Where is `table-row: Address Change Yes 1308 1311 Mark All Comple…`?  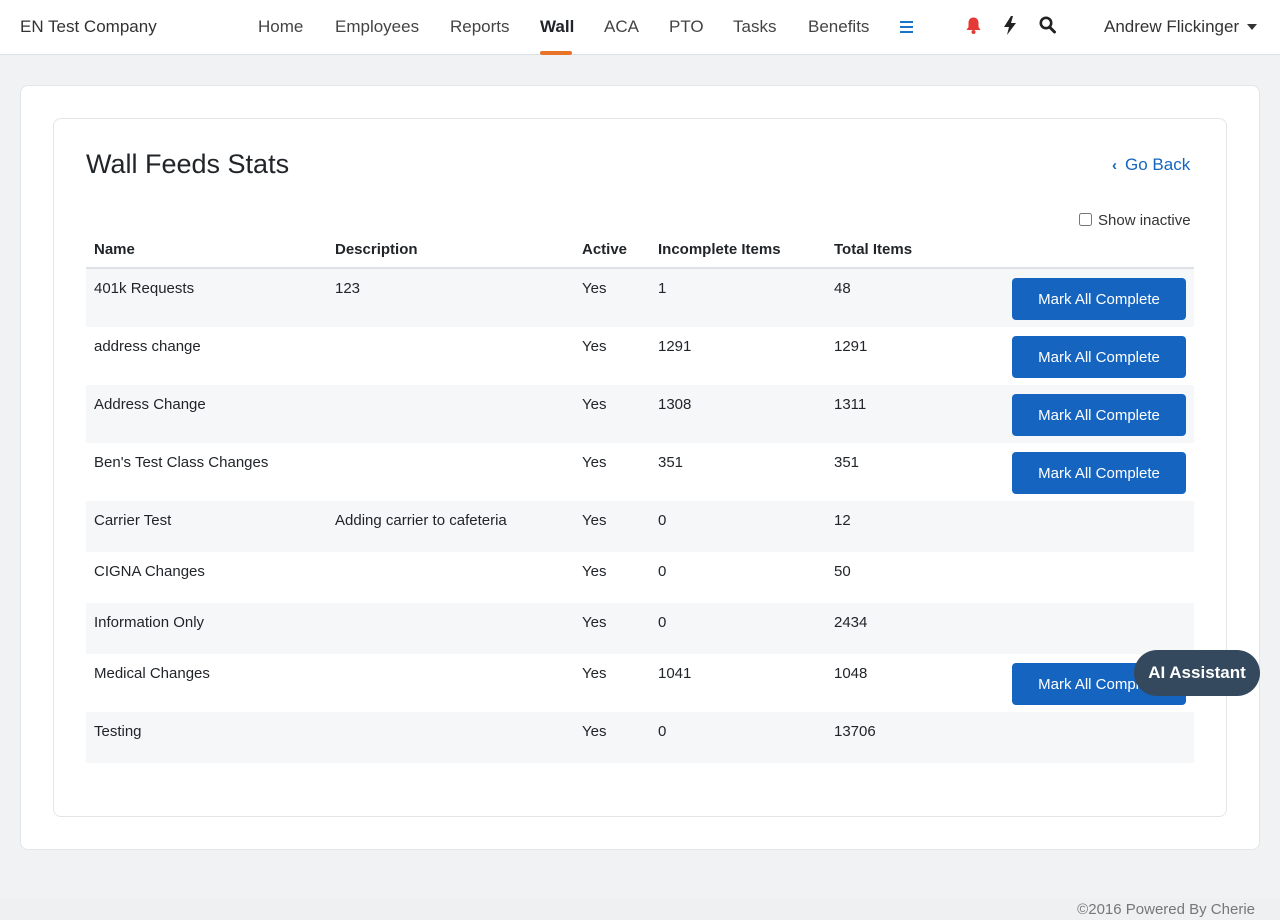 table-row: Address Change Yes 1308 1311 Mark All Comple… is located at coordinates (640, 414).